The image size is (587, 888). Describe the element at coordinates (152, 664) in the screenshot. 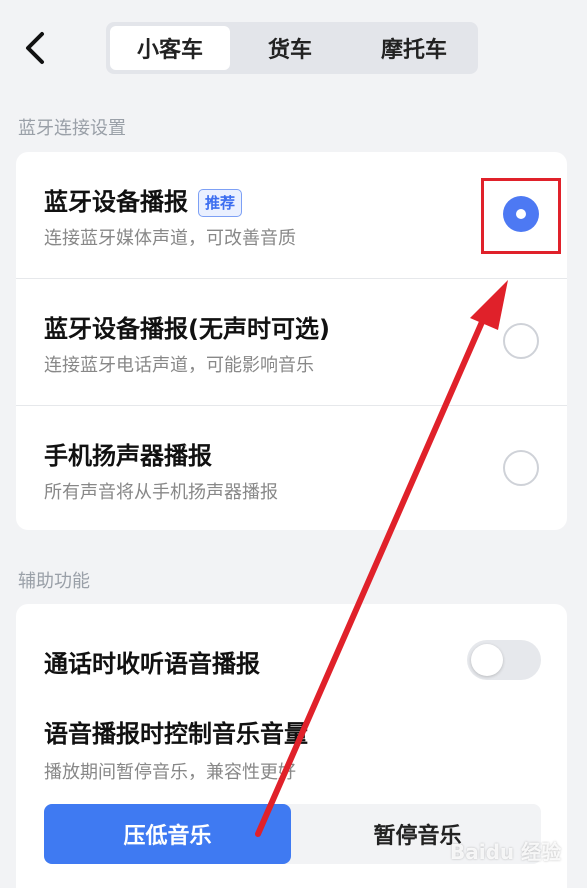

I see `call-listen-title: 通话时收听语音播报` at that location.